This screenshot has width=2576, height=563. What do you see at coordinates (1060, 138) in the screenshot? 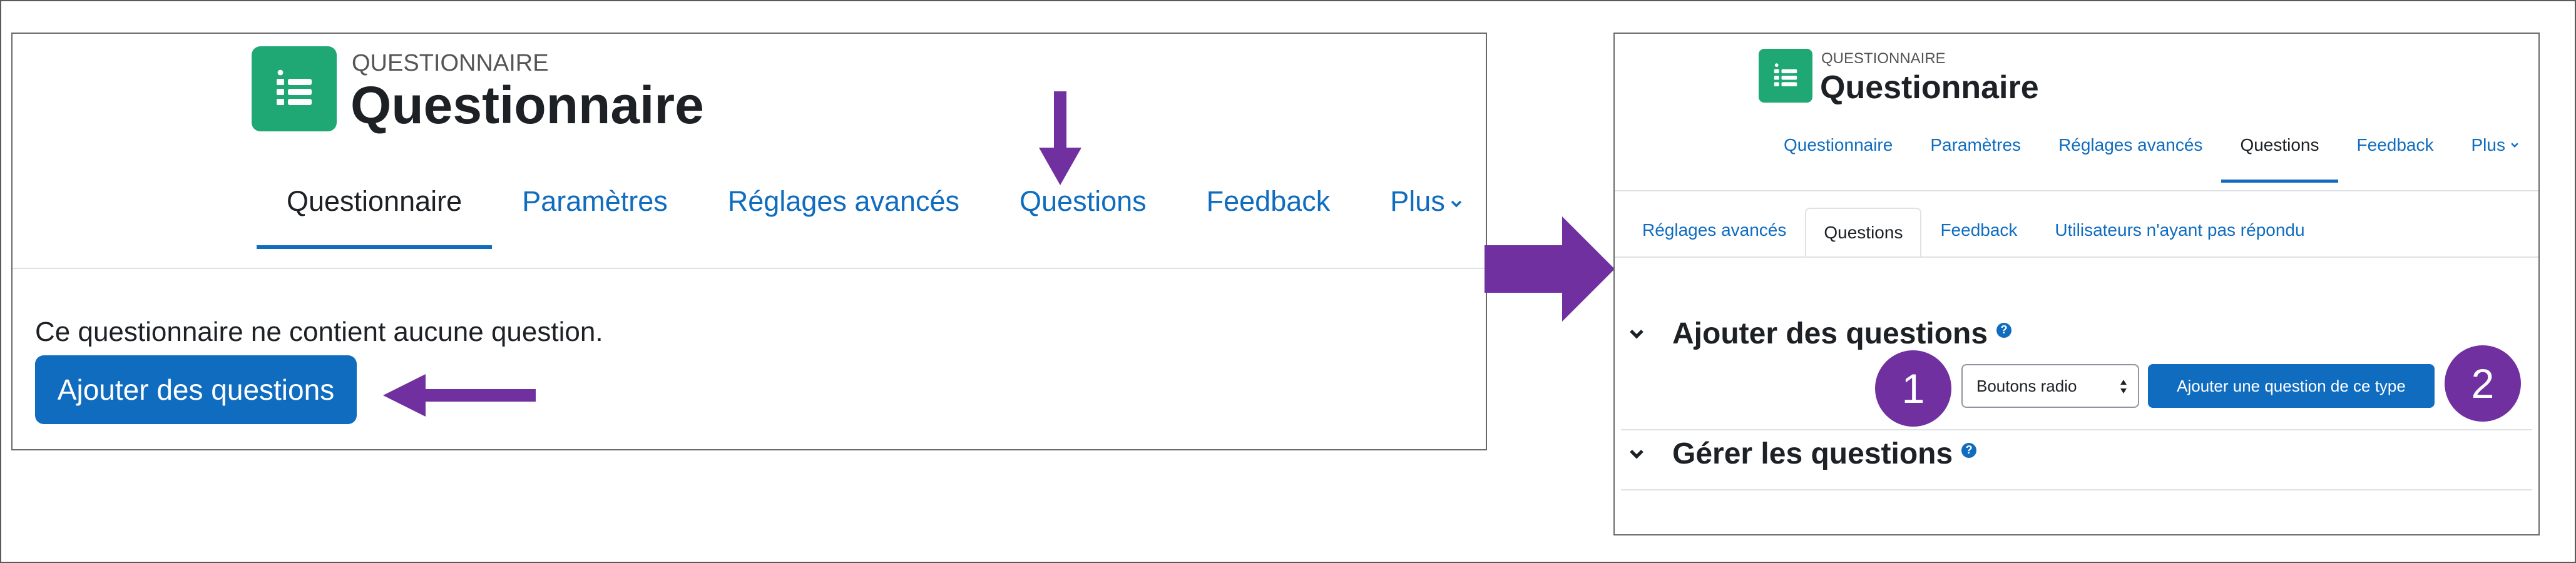
I see `arrow-down` at bounding box center [1060, 138].